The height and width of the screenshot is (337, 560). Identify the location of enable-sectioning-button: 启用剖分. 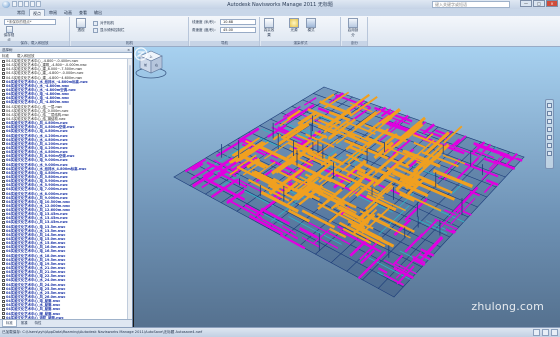
(353, 28).